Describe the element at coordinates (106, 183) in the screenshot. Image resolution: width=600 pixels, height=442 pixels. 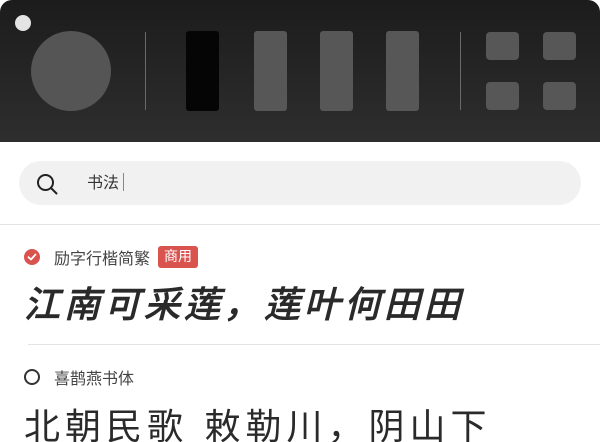
I see `search-value: 书法` at that location.